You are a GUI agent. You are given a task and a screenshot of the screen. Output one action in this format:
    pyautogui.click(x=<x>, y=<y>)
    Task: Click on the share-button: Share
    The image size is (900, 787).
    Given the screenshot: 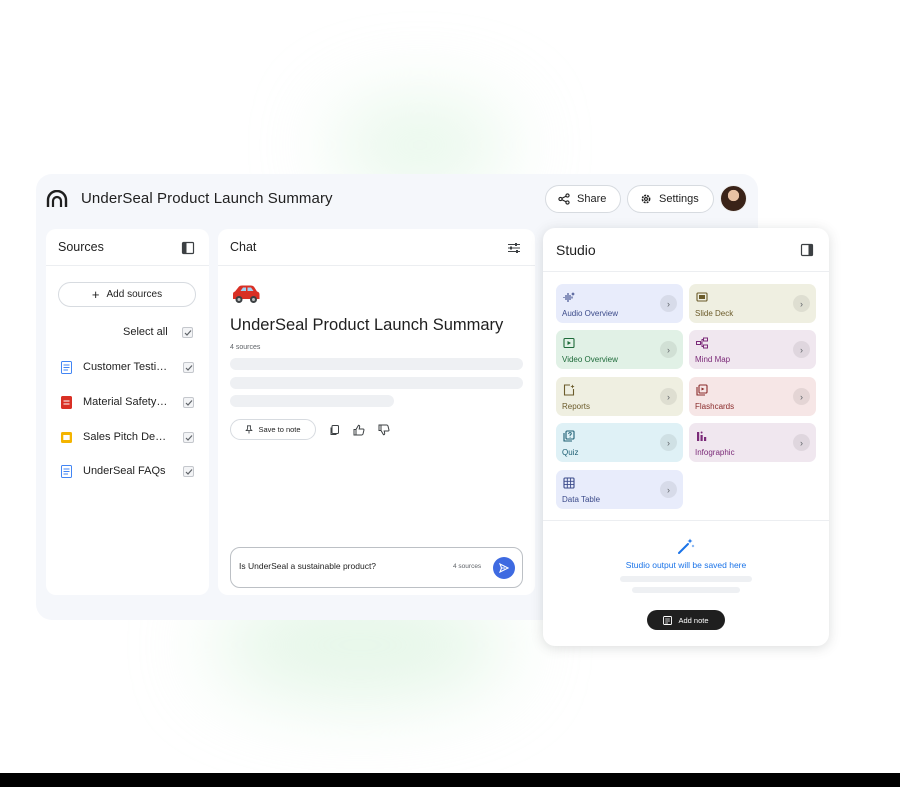 What is the action you would take?
    pyautogui.click(x=583, y=199)
    